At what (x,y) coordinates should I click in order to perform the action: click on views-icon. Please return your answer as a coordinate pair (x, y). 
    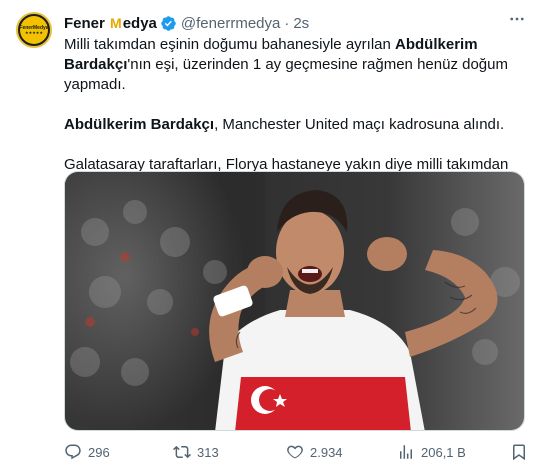
    Looking at the image, I should click on (406, 452).